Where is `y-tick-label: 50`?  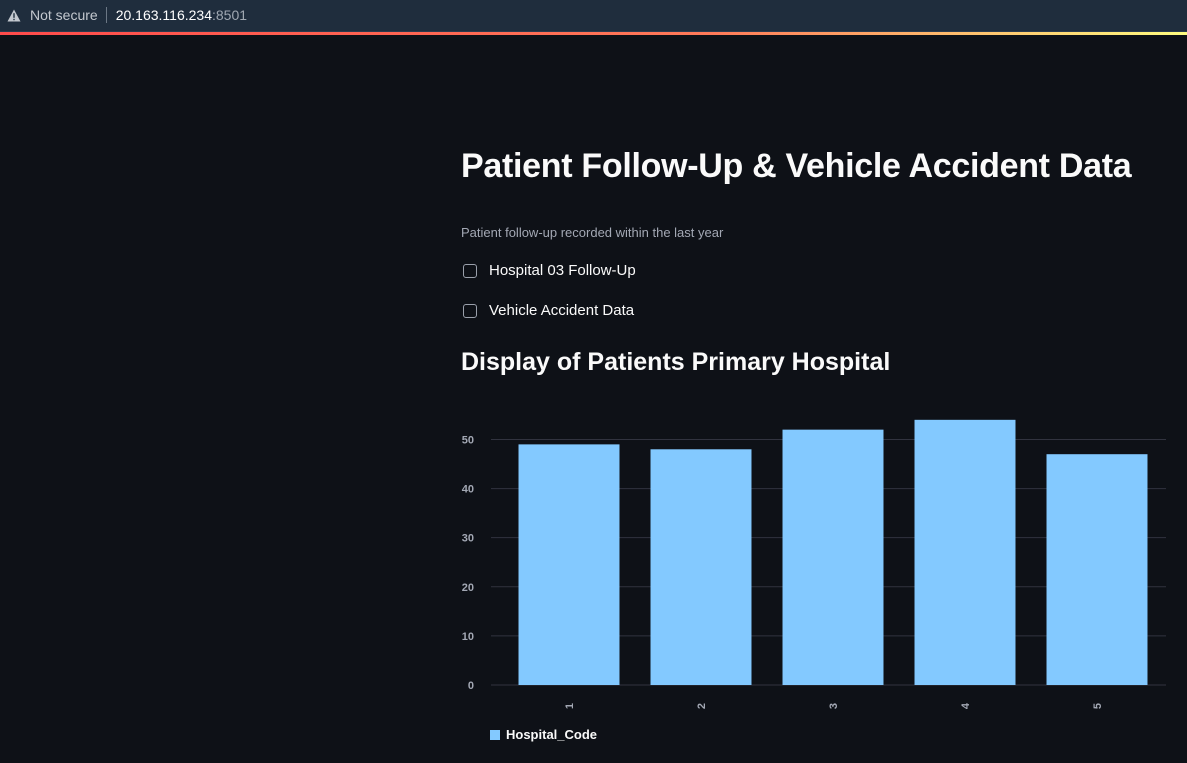 y-tick-label: 50 is located at coordinates (468, 440).